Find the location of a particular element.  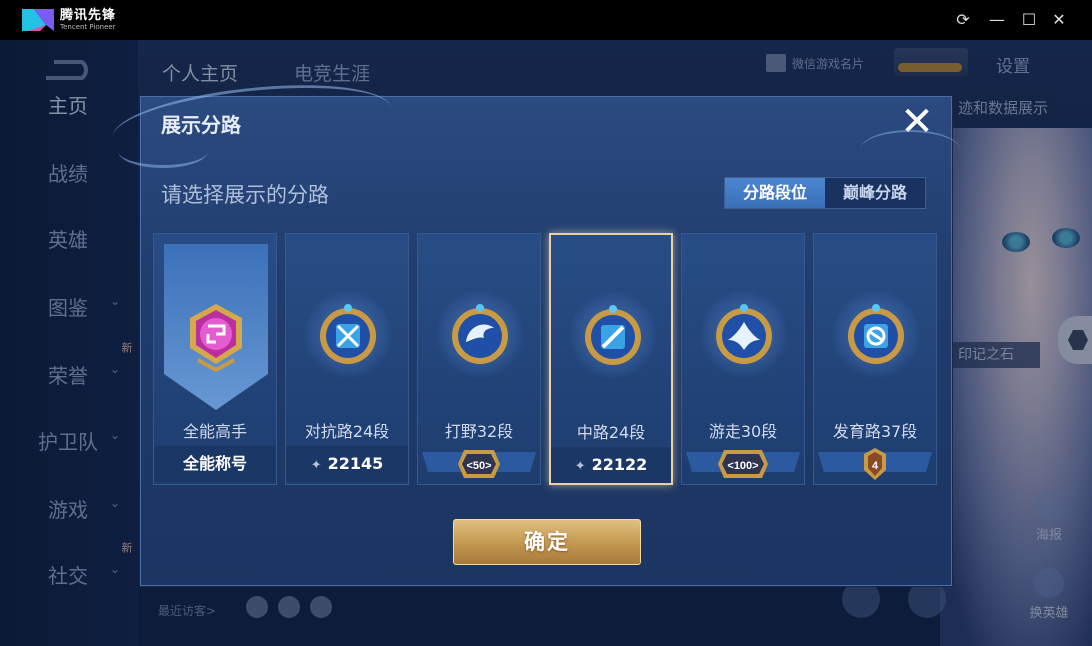

lane-card-clash: 对抗路24段 ✦ 22145 is located at coordinates (347, 359).